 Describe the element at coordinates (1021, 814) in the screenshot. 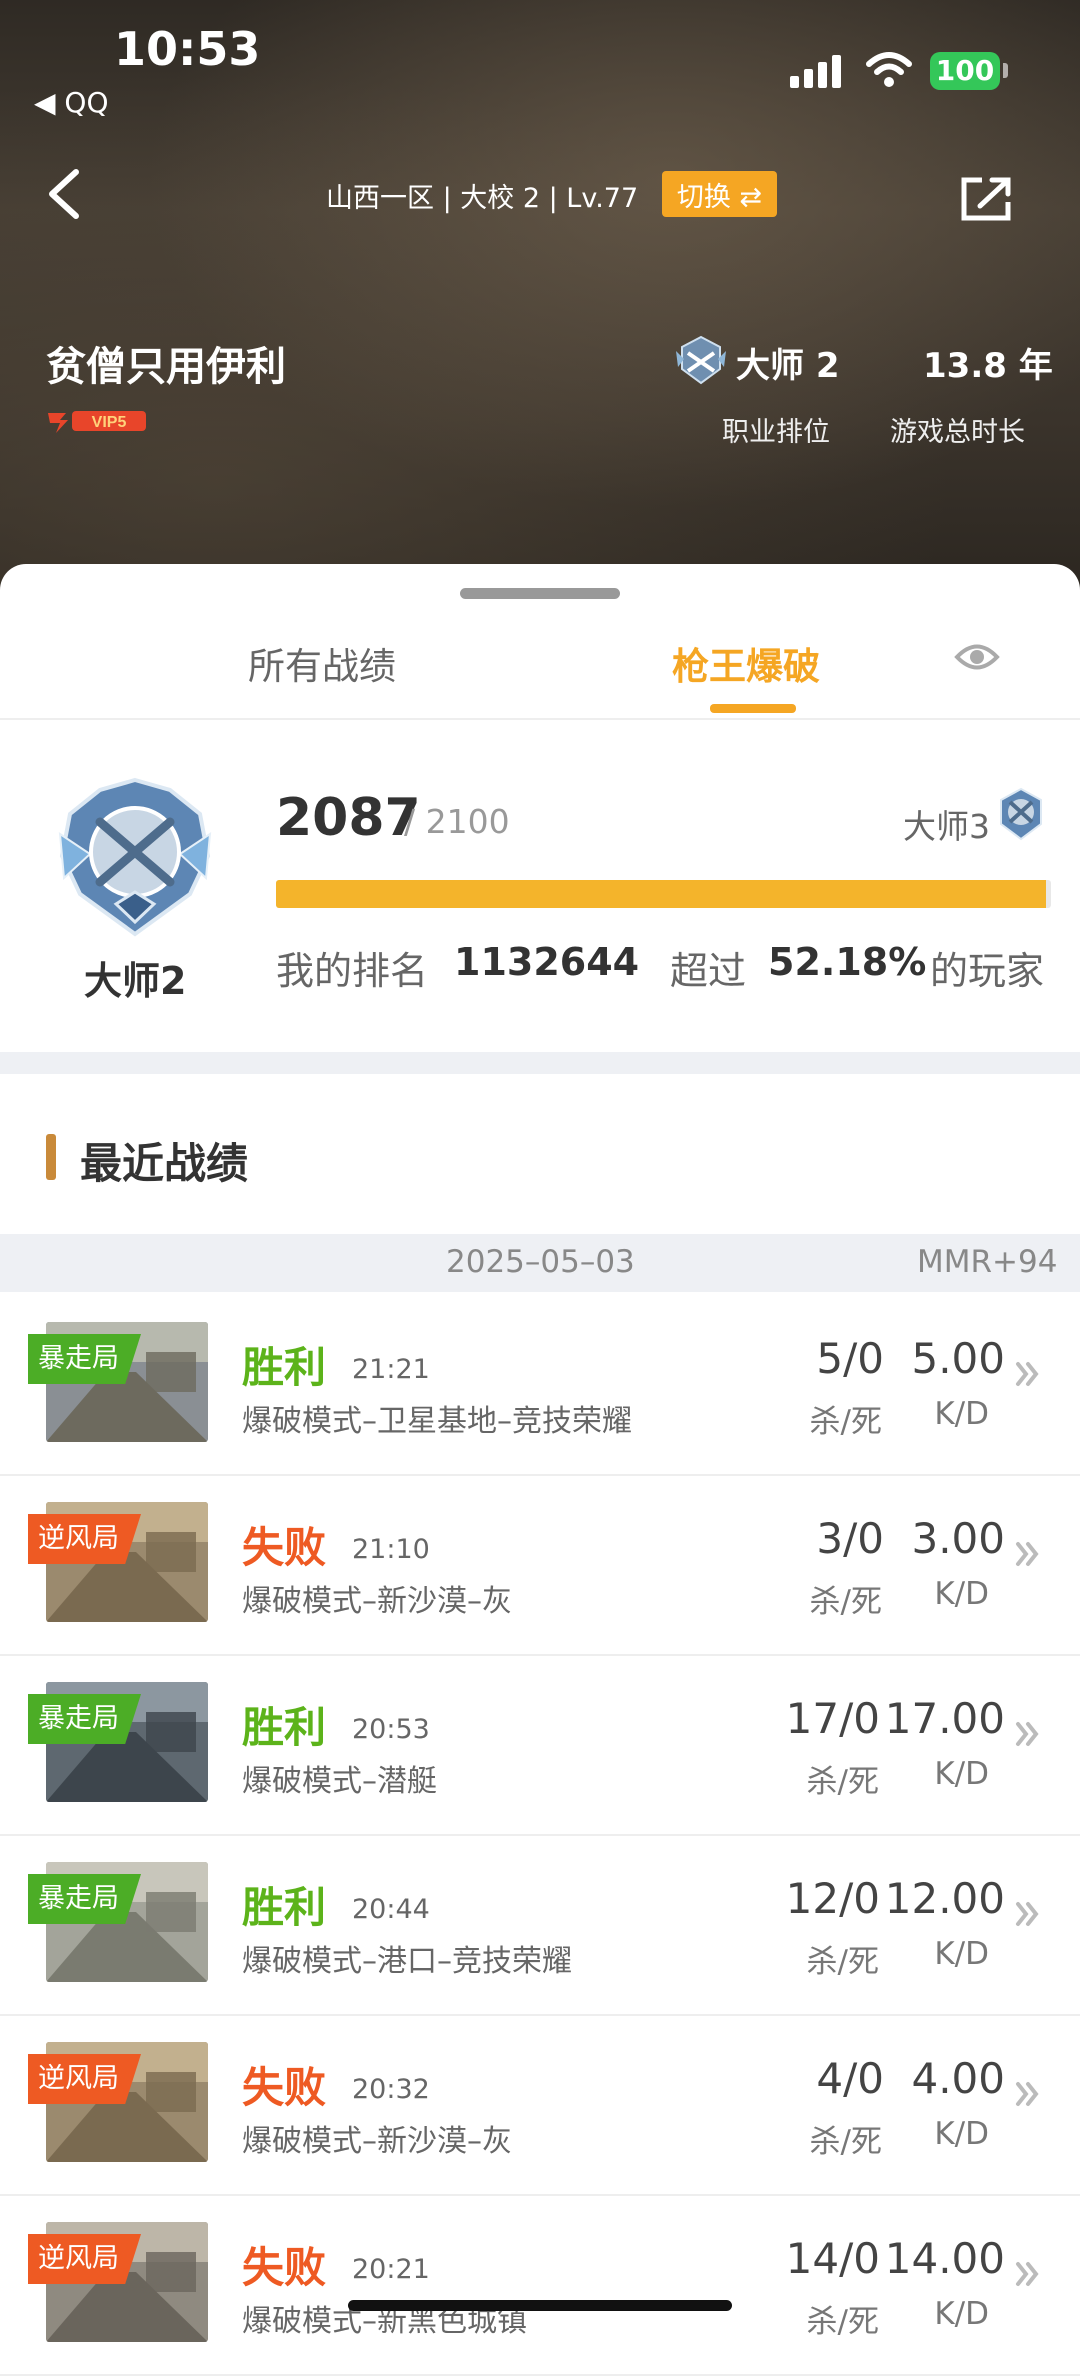

I see `next-rank-emblem-icon` at that location.